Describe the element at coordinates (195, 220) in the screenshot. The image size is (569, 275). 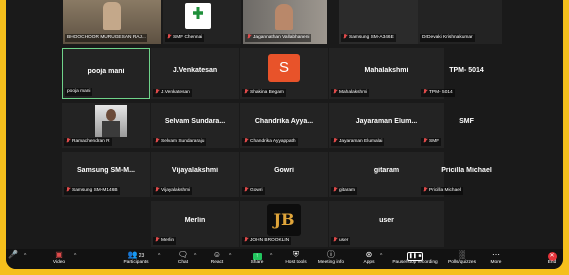
I see `participant-name: Merlin` at that location.